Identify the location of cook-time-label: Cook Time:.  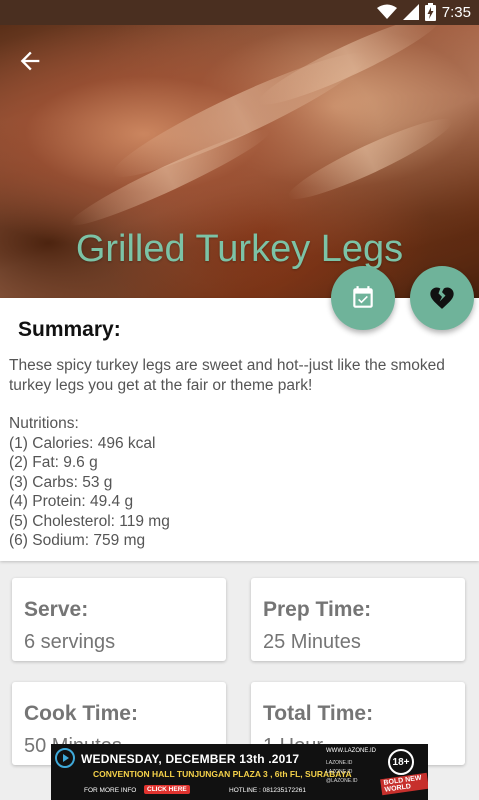
(81, 713).